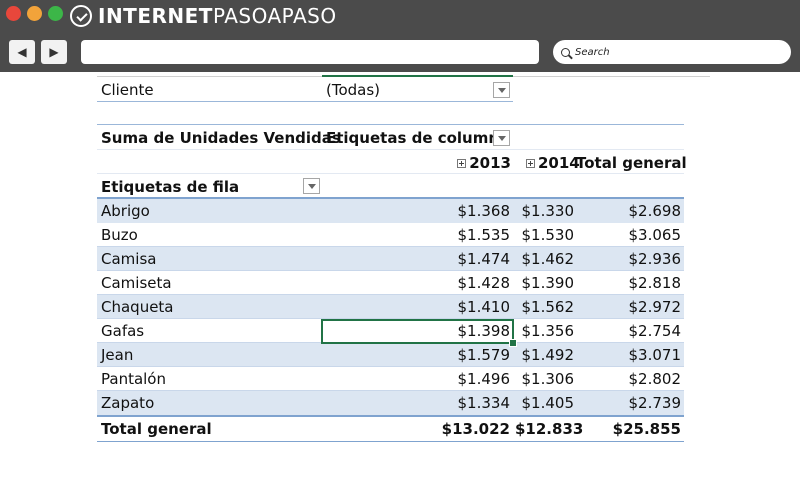  I want to click on header-row-divider, so click(390, 149).